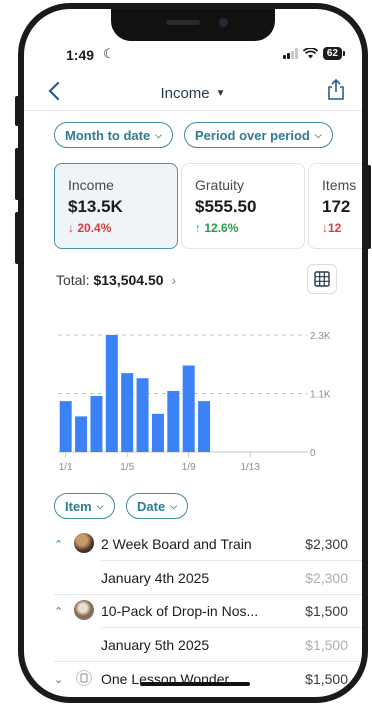  I want to click on table-view-button, so click(322, 279).